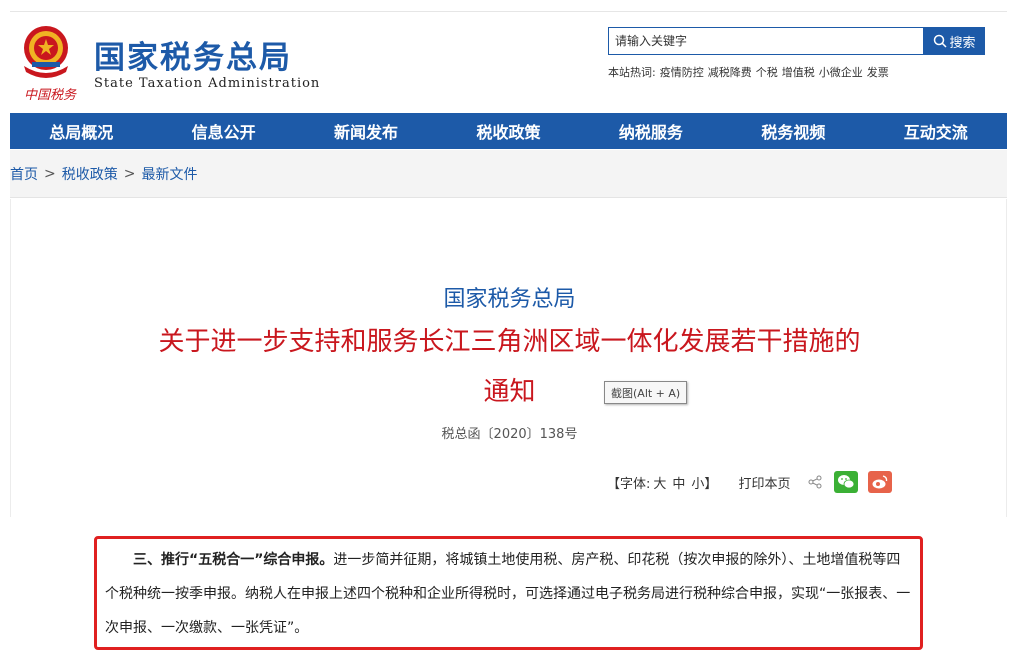 This screenshot has height=661, width=1017. I want to click on font-size-label: 【字体:, so click(629, 484).